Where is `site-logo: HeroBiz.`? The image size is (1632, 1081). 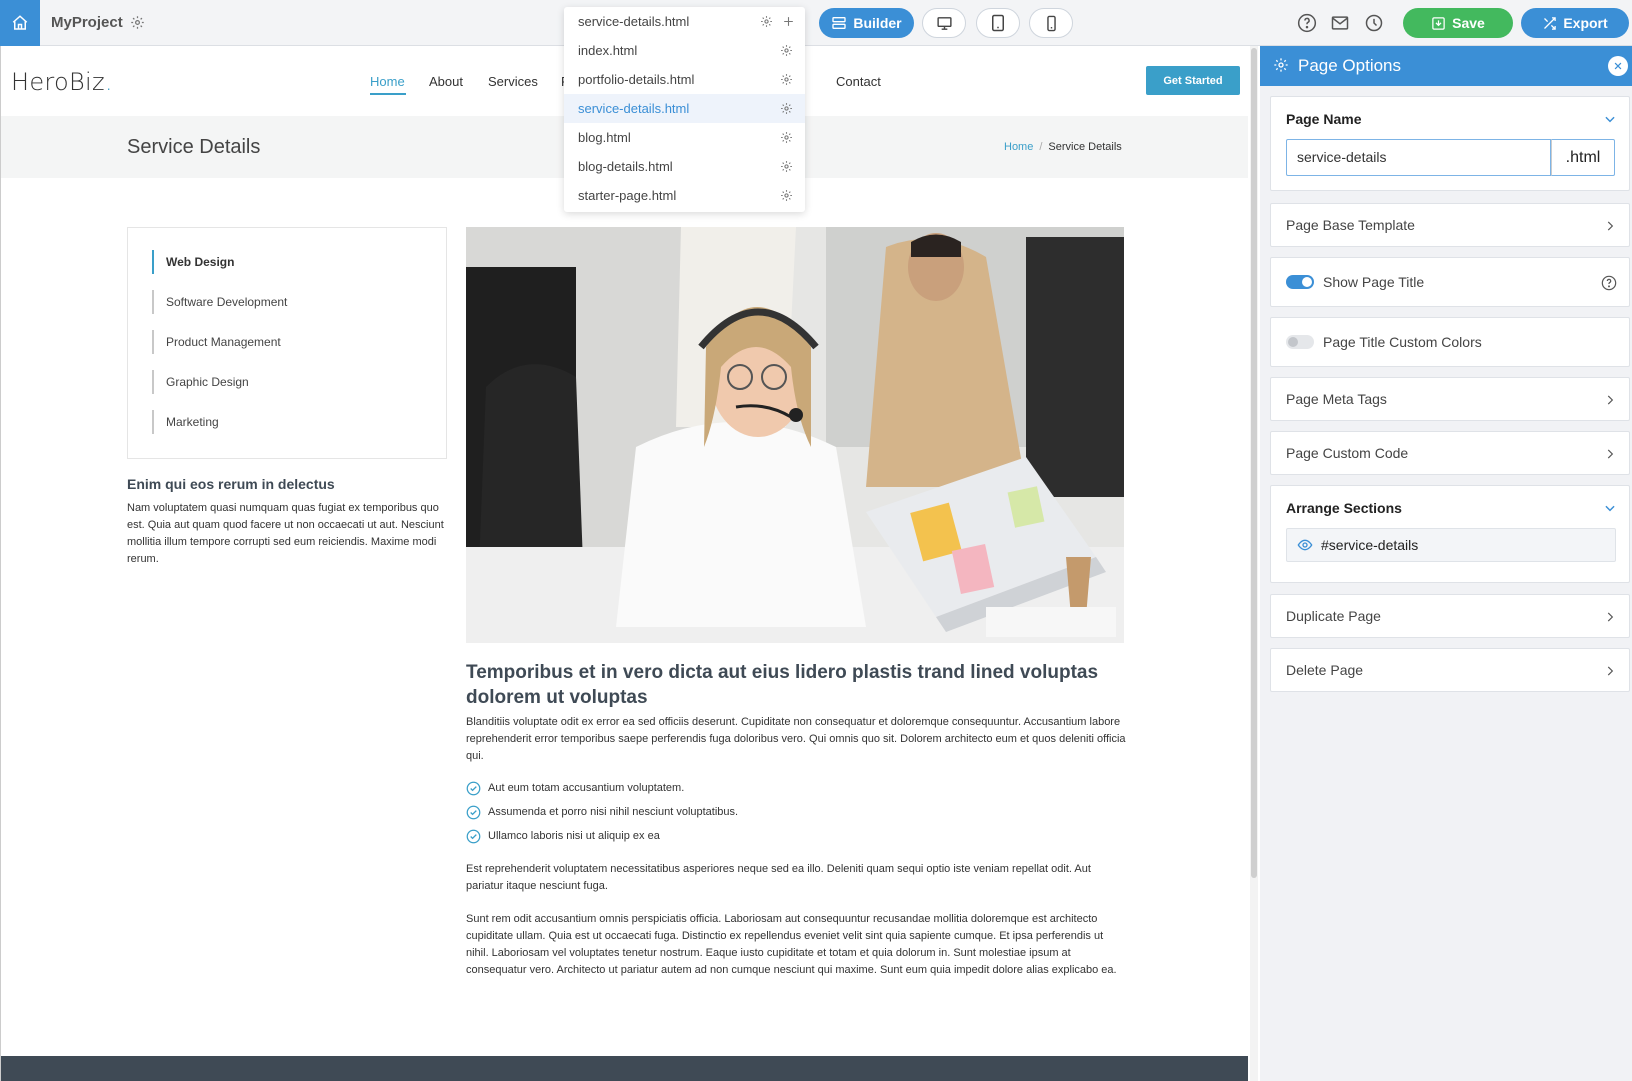 site-logo: HeroBiz. is located at coordinates (62, 82).